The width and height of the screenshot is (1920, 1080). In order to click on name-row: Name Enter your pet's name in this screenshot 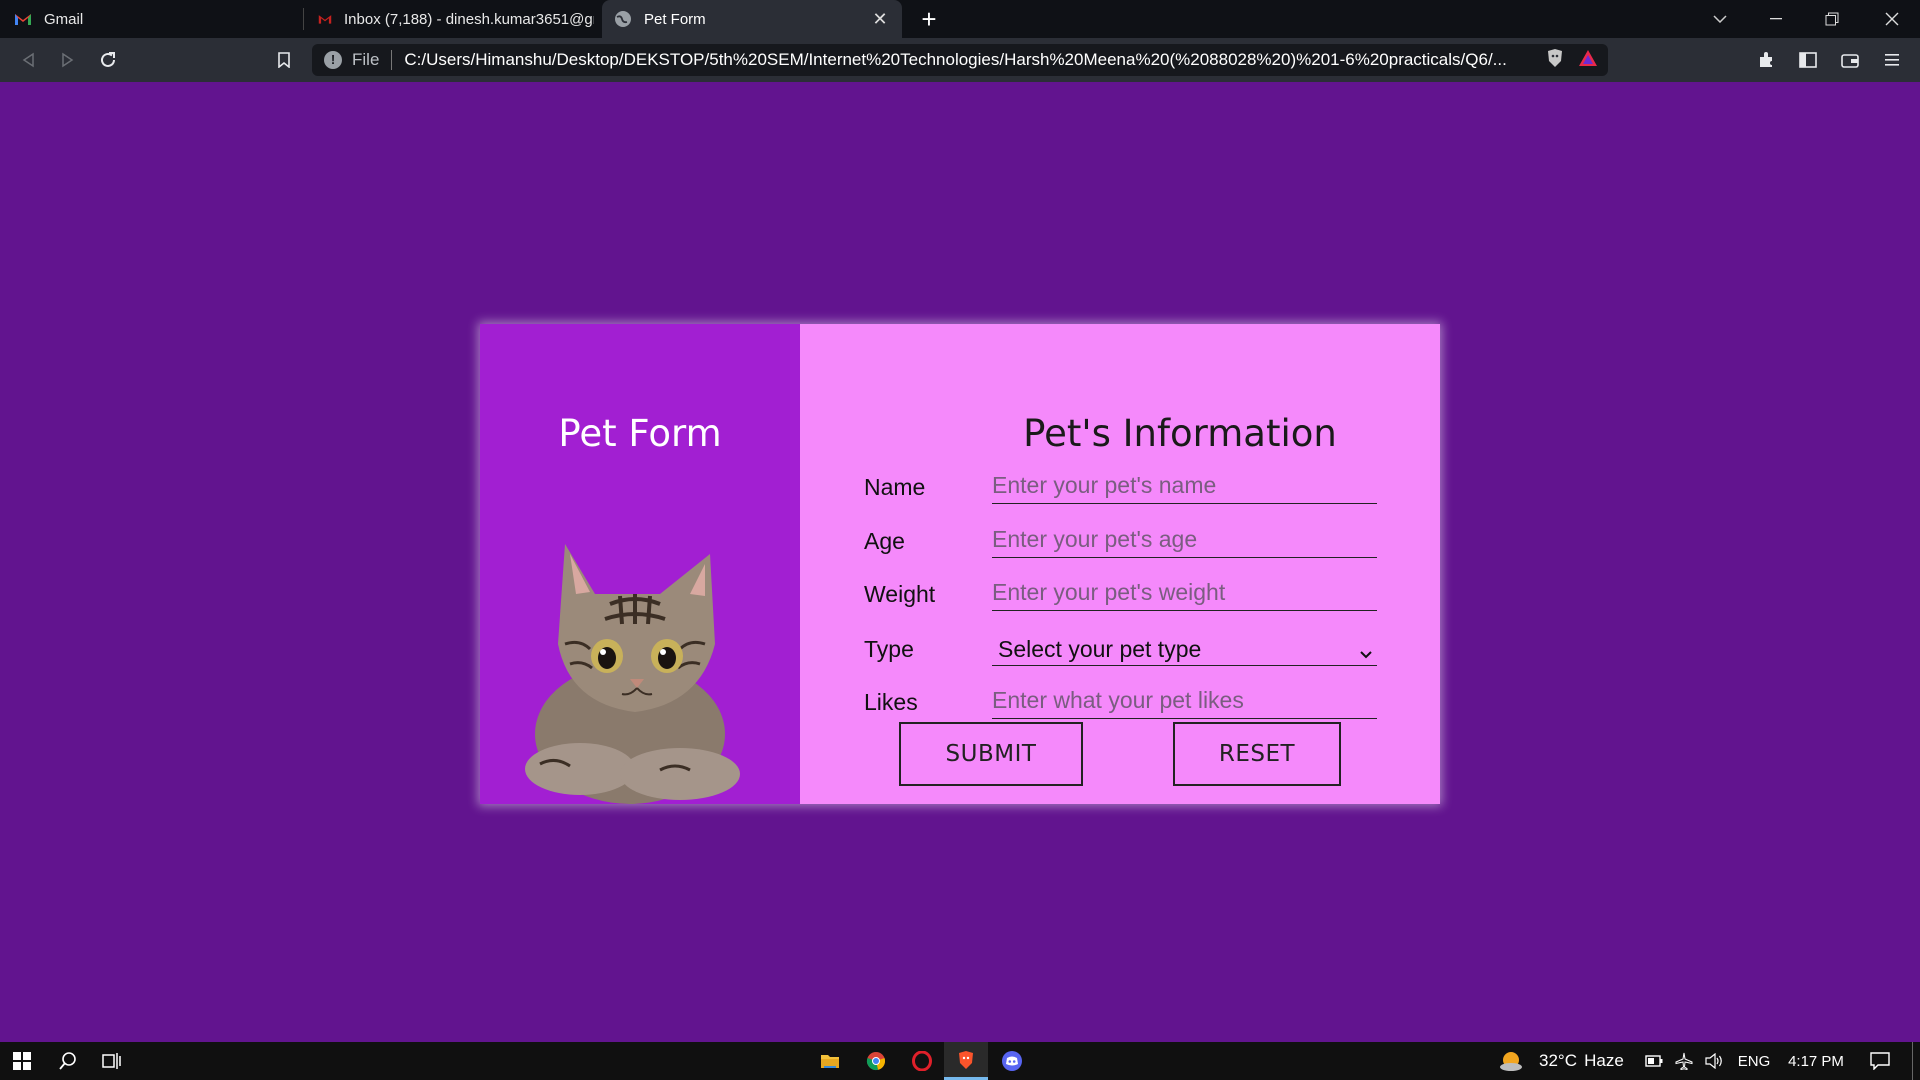, I will do `click(1129, 486)`.